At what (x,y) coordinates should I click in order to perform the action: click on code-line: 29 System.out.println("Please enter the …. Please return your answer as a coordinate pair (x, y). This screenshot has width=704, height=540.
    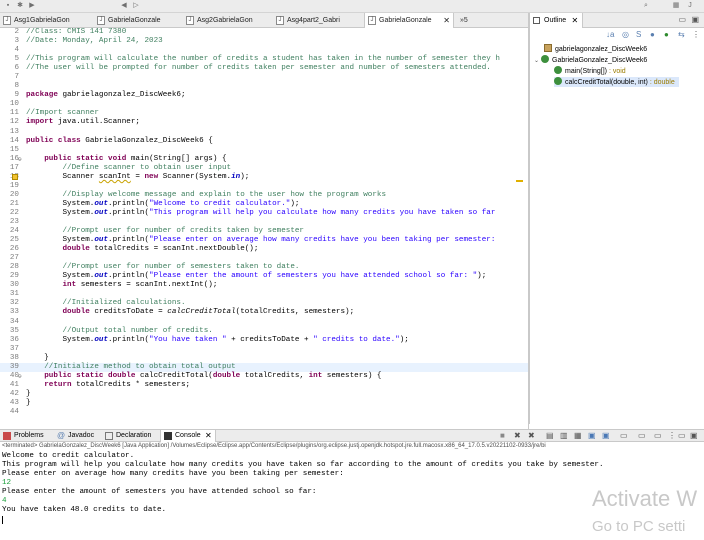
    Looking at the image, I should click on (264, 276).